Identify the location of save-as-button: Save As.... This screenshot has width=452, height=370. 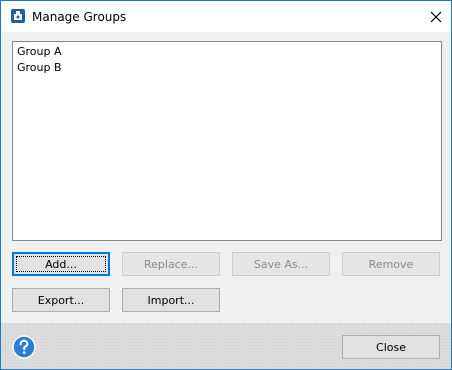
(281, 264).